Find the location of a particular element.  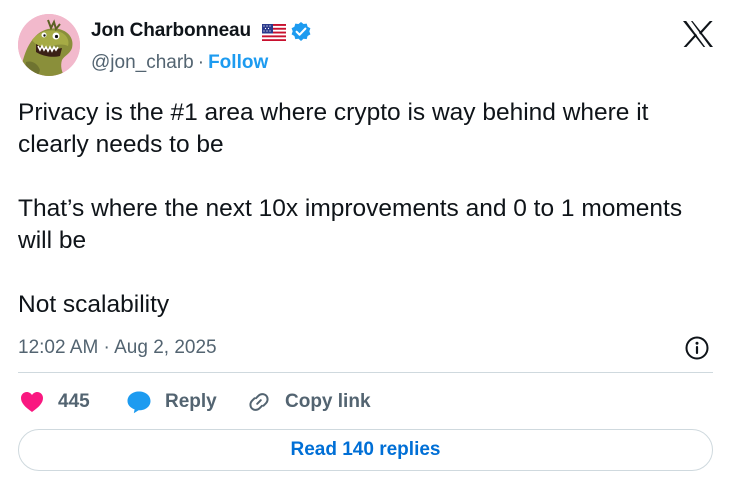

copy-link-label: Copy link is located at coordinates (328, 401).